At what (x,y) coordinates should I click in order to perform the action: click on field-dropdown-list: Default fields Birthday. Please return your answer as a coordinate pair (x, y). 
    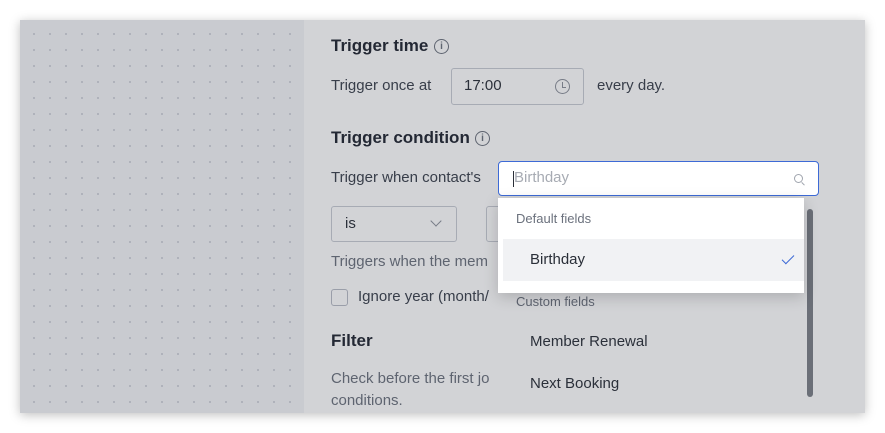
    Looking at the image, I should click on (651, 245).